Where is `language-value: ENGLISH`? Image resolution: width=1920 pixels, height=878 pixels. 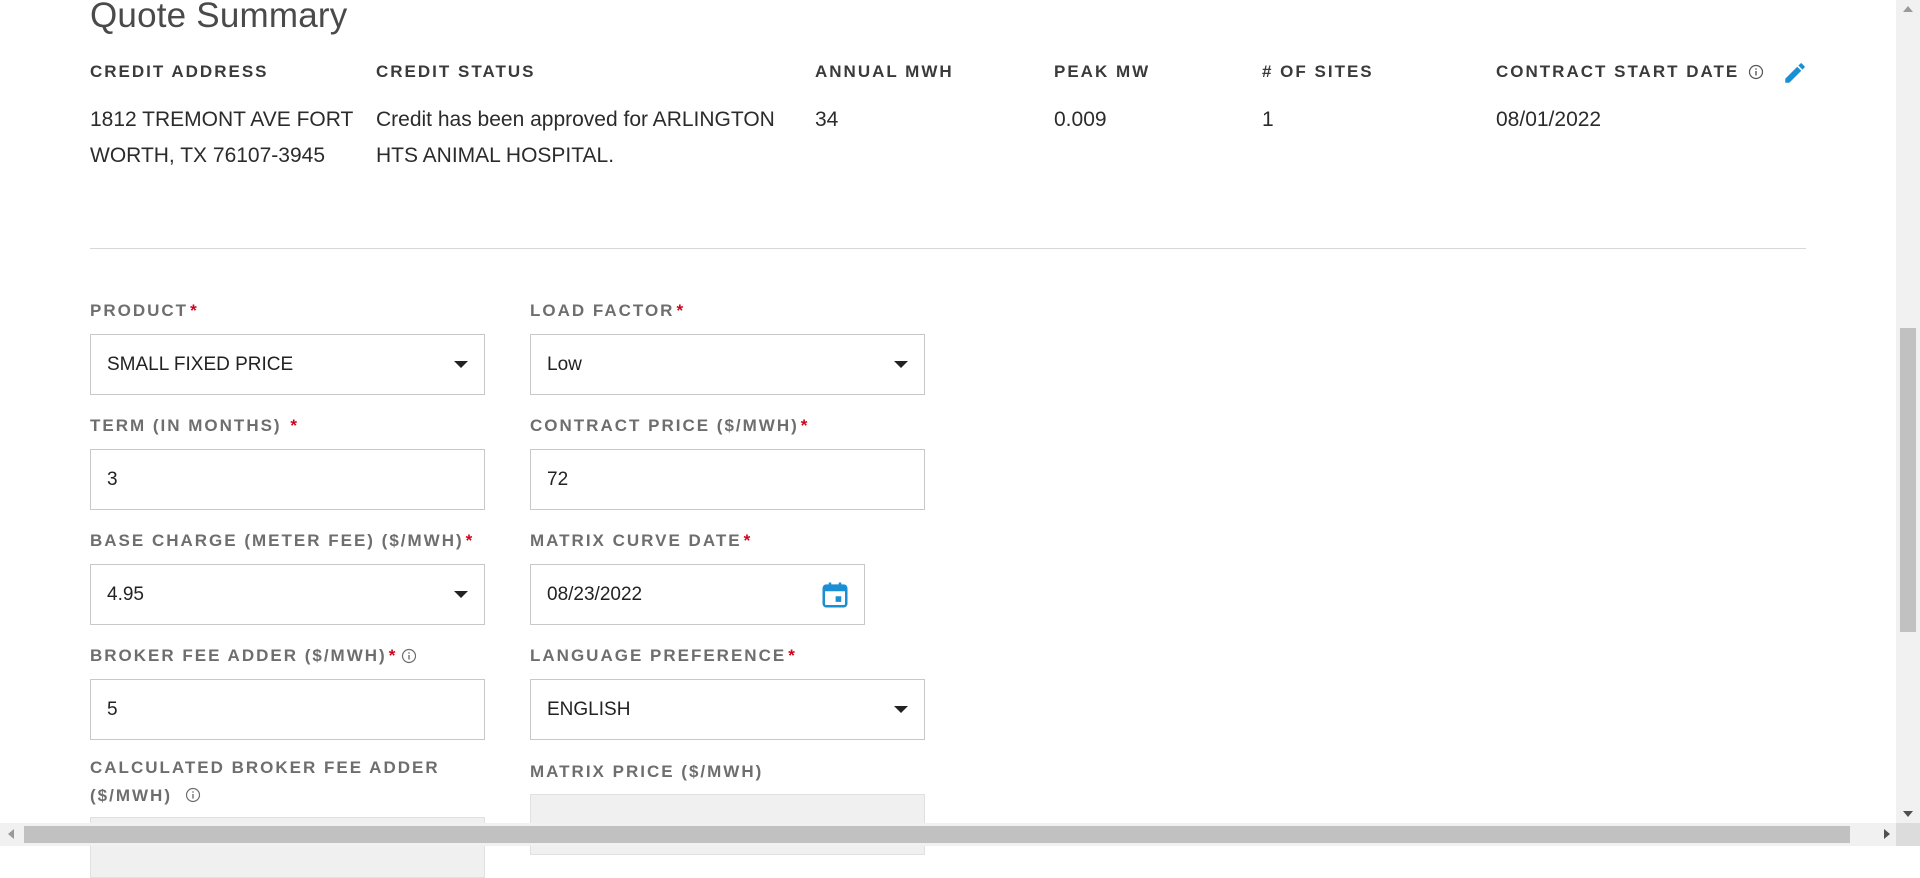 language-value: ENGLISH is located at coordinates (589, 709).